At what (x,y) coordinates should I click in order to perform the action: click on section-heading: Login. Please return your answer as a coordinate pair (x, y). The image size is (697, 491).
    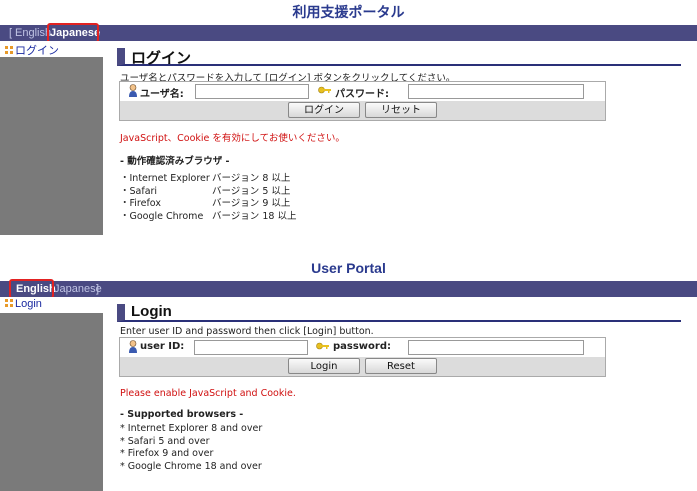
    Looking at the image, I should click on (399, 312).